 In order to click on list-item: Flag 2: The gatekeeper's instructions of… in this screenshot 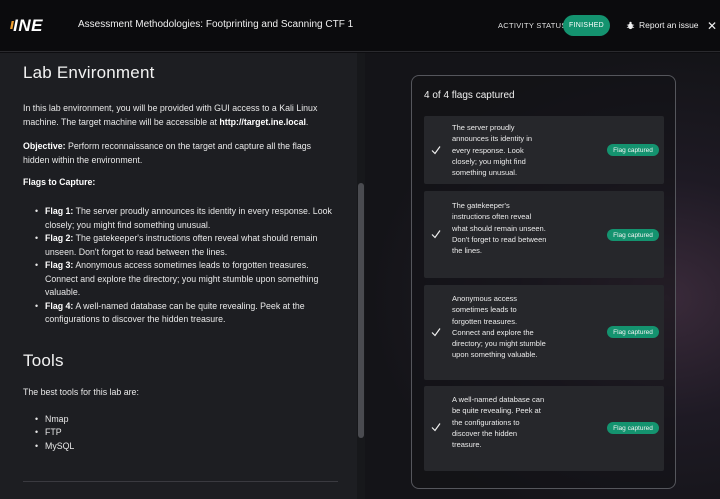, I will do `click(186, 245)`.